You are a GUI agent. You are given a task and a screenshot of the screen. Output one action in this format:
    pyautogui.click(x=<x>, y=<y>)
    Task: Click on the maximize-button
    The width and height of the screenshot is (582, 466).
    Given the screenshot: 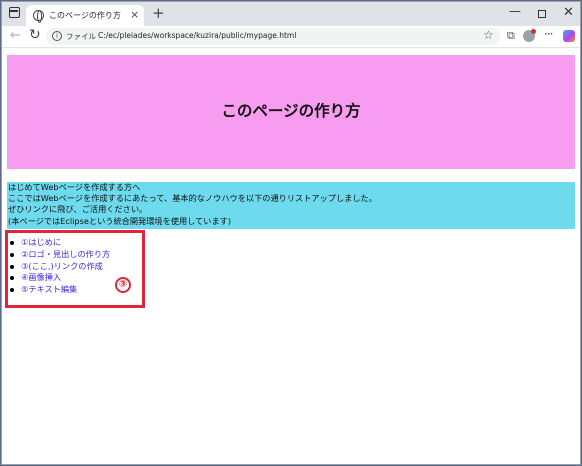 What is the action you would take?
    pyautogui.click(x=542, y=14)
    